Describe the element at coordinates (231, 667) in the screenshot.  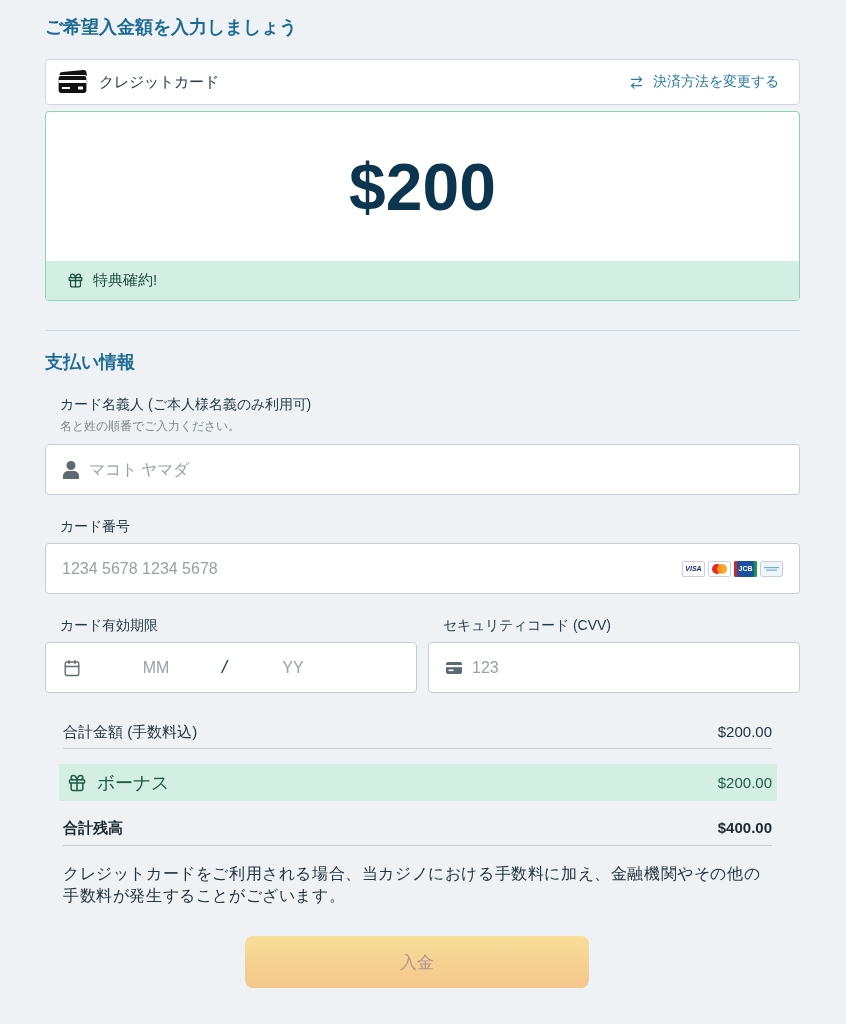
I see `expiry-date-field: MM / YY` at that location.